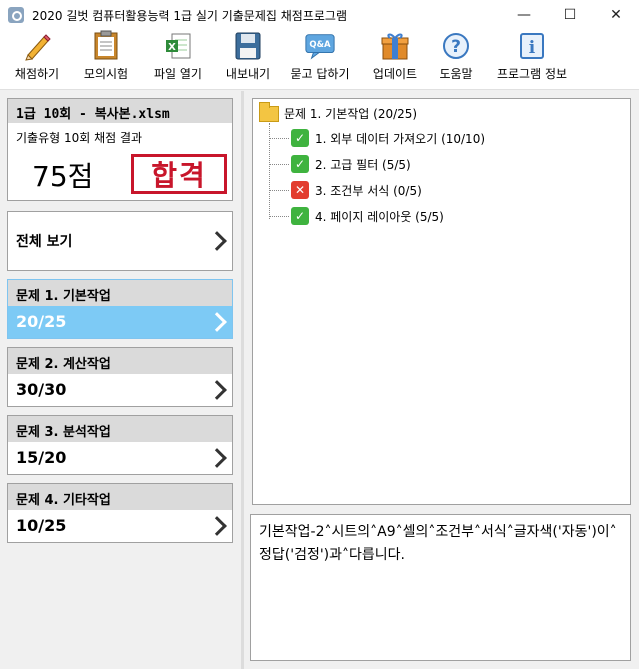  Describe the element at coordinates (351, 114) in the screenshot. I see `tree-root-label: 문제 1. 기본작업 (20/25)` at that location.